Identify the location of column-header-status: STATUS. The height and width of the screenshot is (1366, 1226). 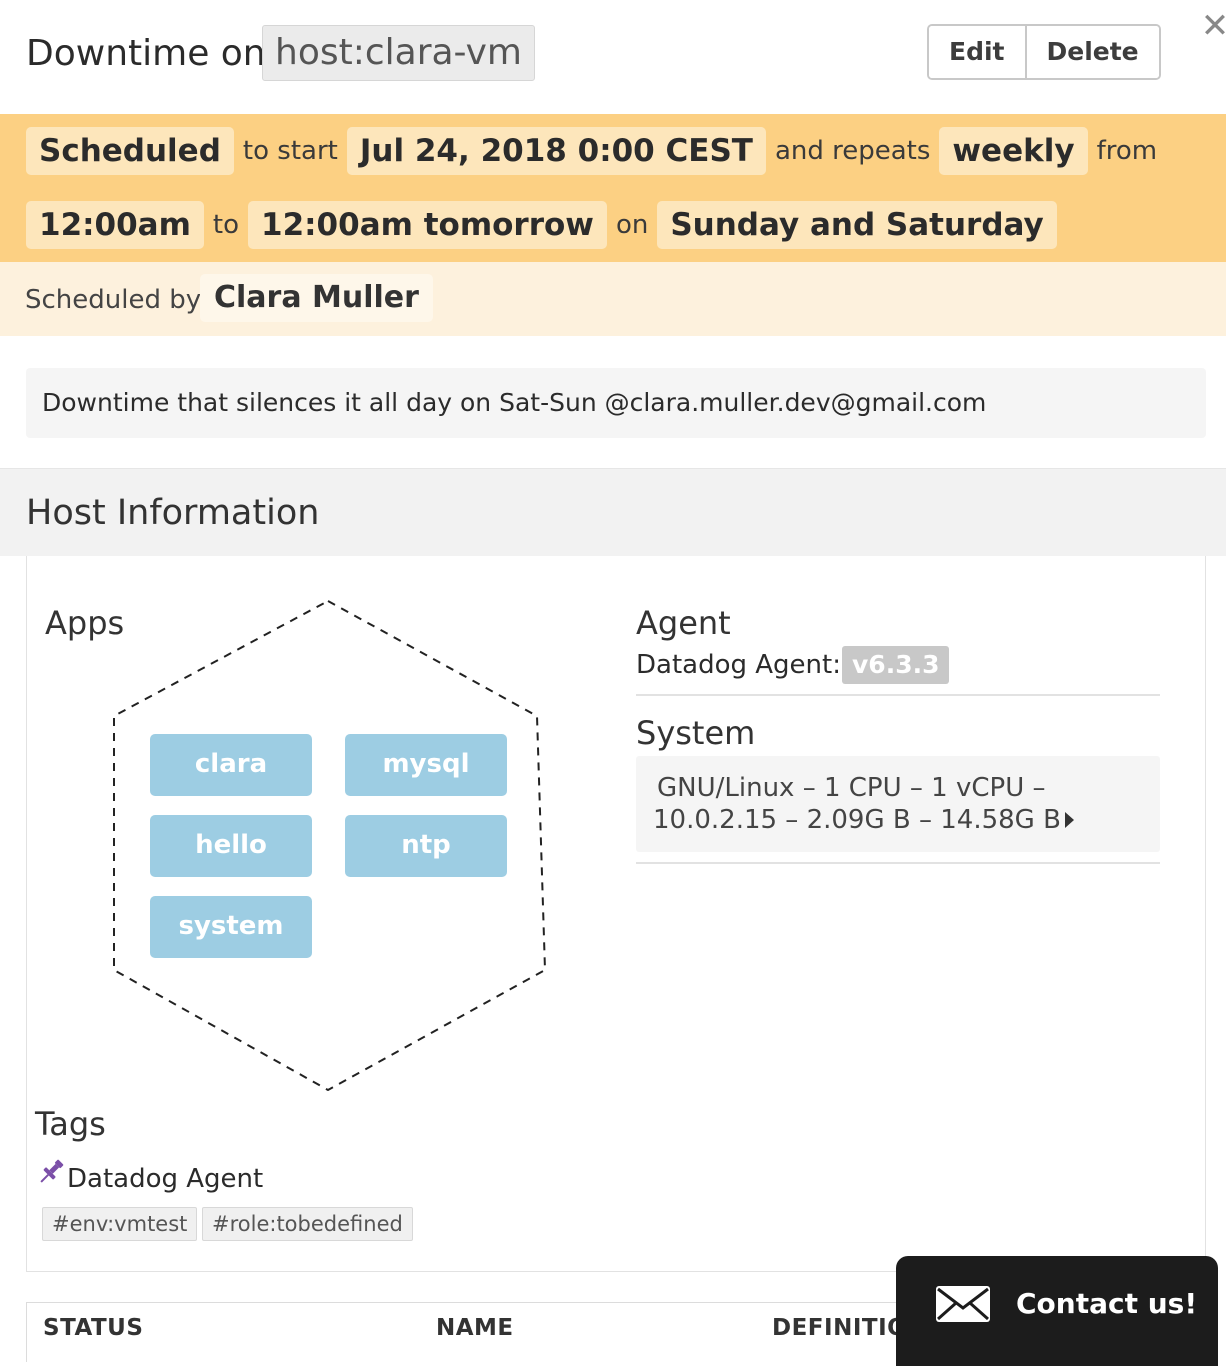
(93, 1328).